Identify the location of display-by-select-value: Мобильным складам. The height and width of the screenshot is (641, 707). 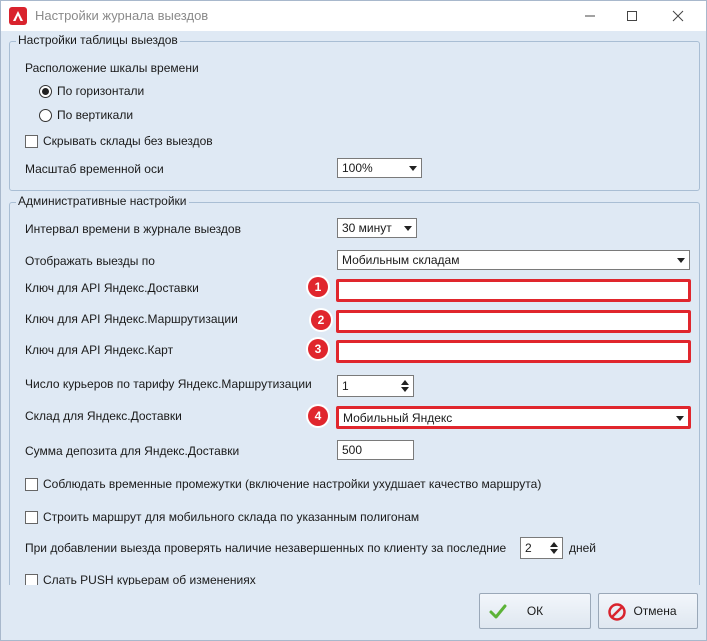
(401, 260).